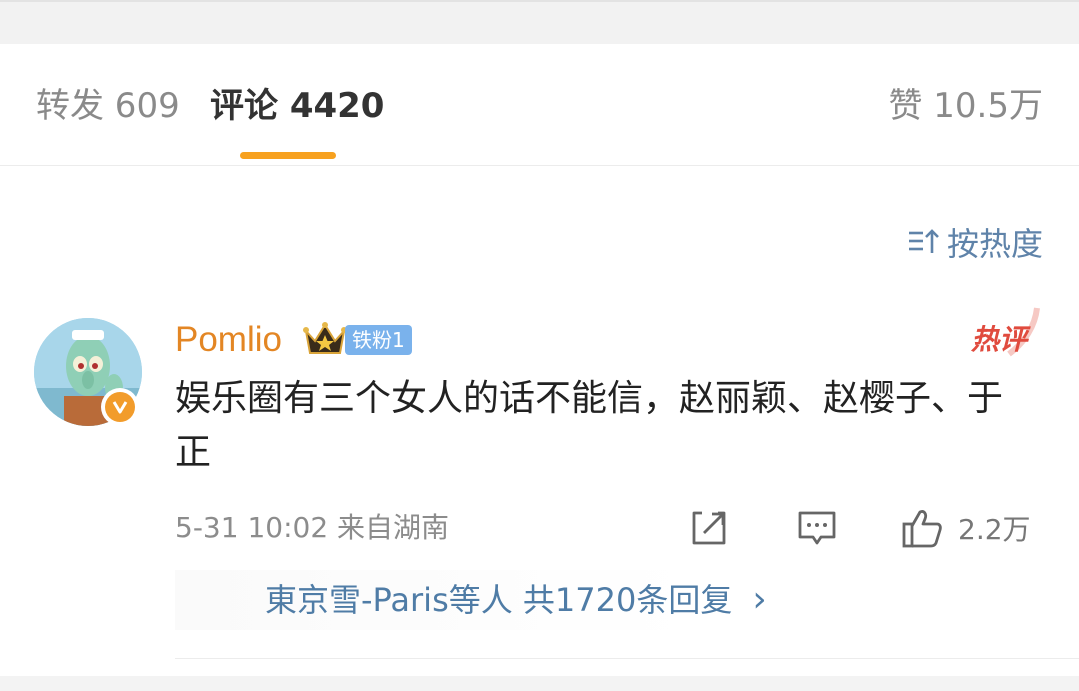 Image resolution: width=1079 pixels, height=691 pixels. What do you see at coordinates (312, 527) in the screenshot?
I see `comment-meta: 5-31 10:02 来自湖南` at bounding box center [312, 527].